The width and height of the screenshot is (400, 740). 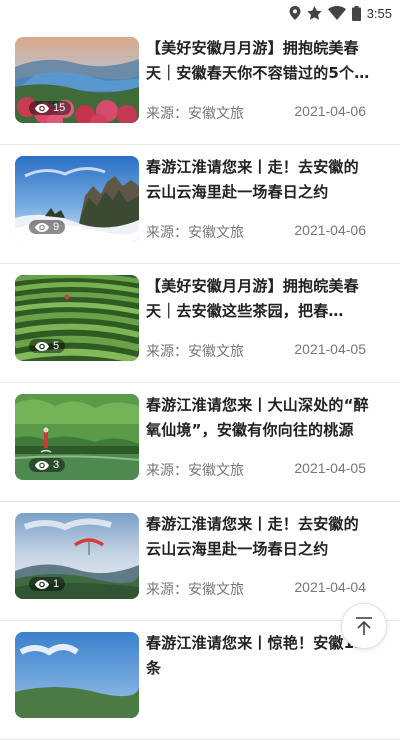 I want to click on wifi-icon, so click(x=336, y=13).